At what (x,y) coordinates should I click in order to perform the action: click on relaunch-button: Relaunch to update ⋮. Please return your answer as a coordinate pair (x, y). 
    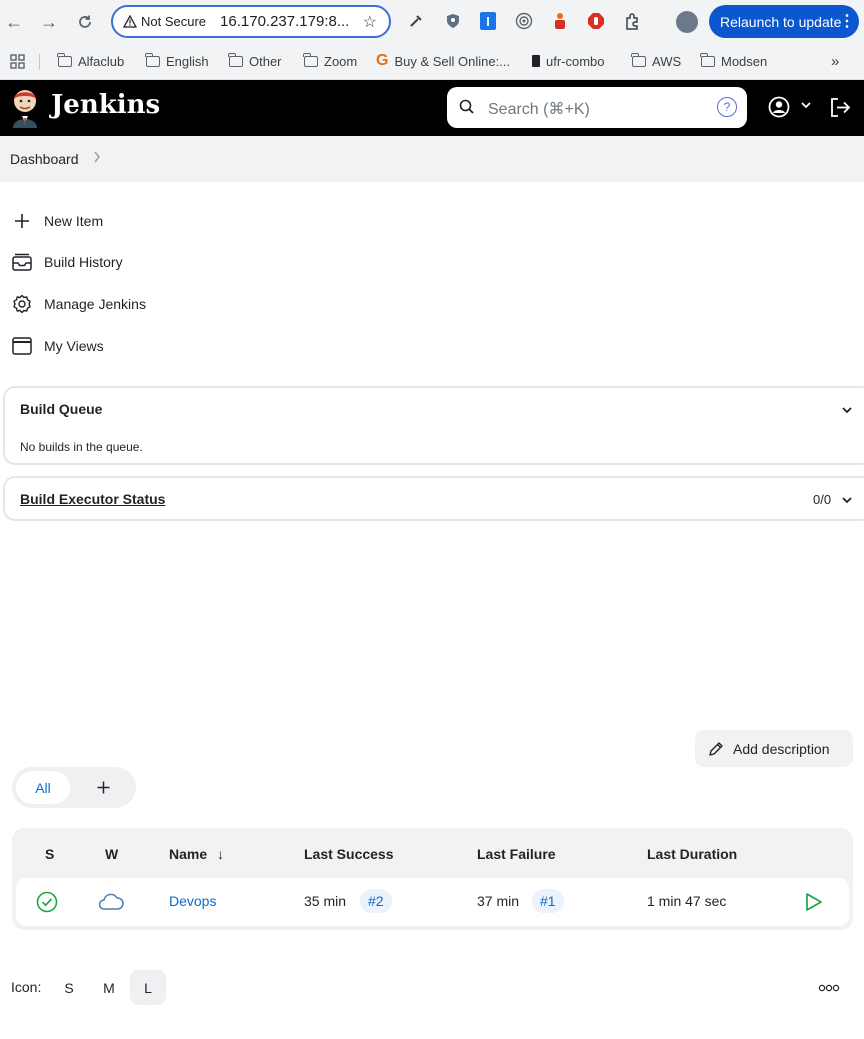
    Looking at the image, I should click on (784, 21).